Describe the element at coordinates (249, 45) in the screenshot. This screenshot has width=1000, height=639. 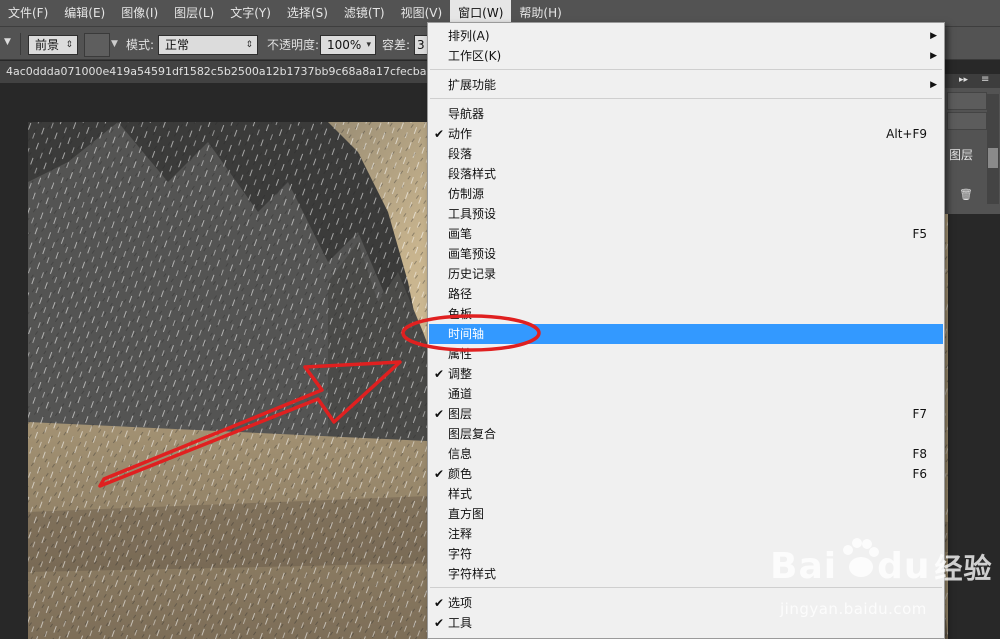
I see `chevron-updown-icon: ⇕` at that location.